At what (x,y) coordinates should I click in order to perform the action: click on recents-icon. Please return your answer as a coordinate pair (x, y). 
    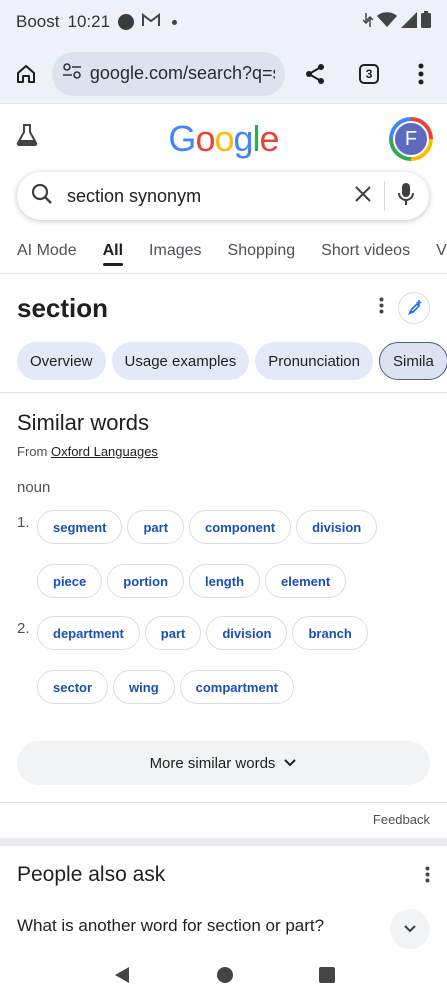
    Looking at the image, I should click on (326, 977).